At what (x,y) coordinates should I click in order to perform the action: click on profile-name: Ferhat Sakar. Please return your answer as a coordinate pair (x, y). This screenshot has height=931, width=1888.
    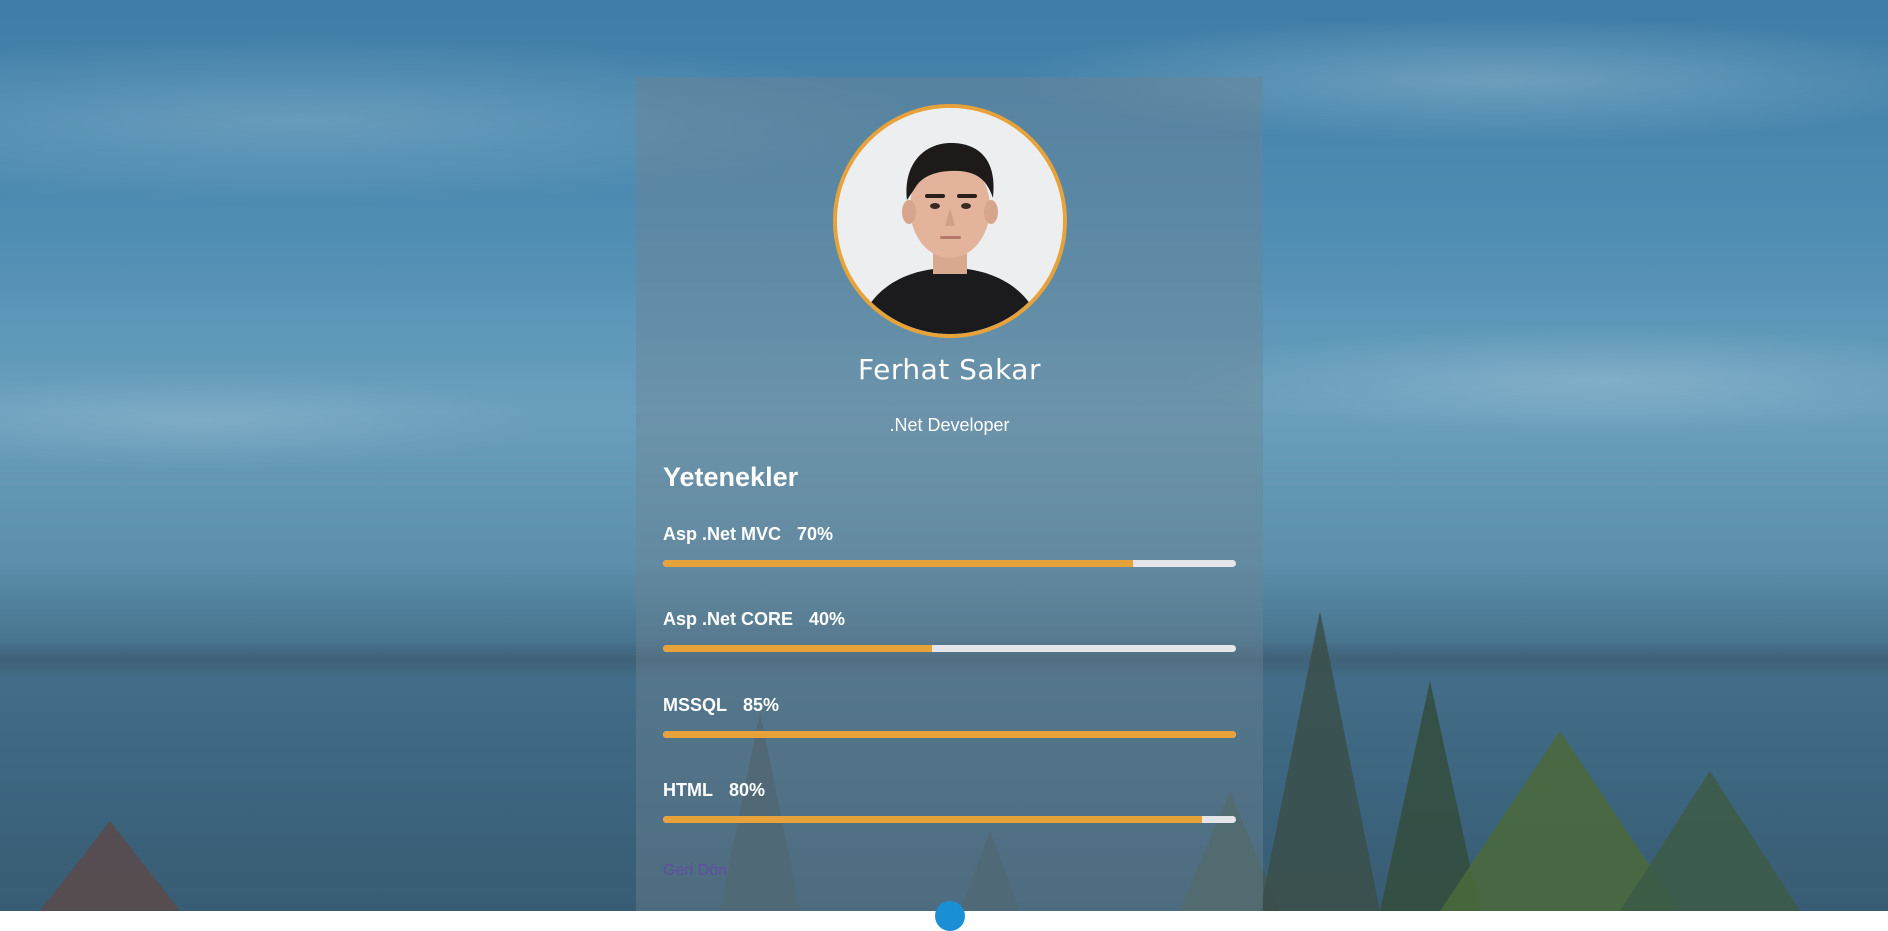
    Looking at the image, I should click on (949, 369).